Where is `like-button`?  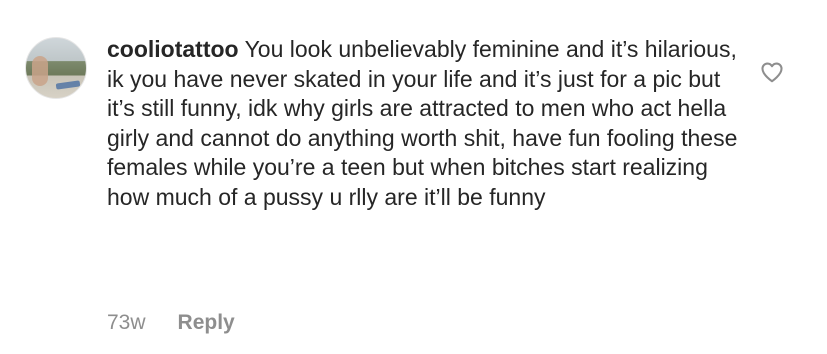 like-button is located at coordinates (772, 72).